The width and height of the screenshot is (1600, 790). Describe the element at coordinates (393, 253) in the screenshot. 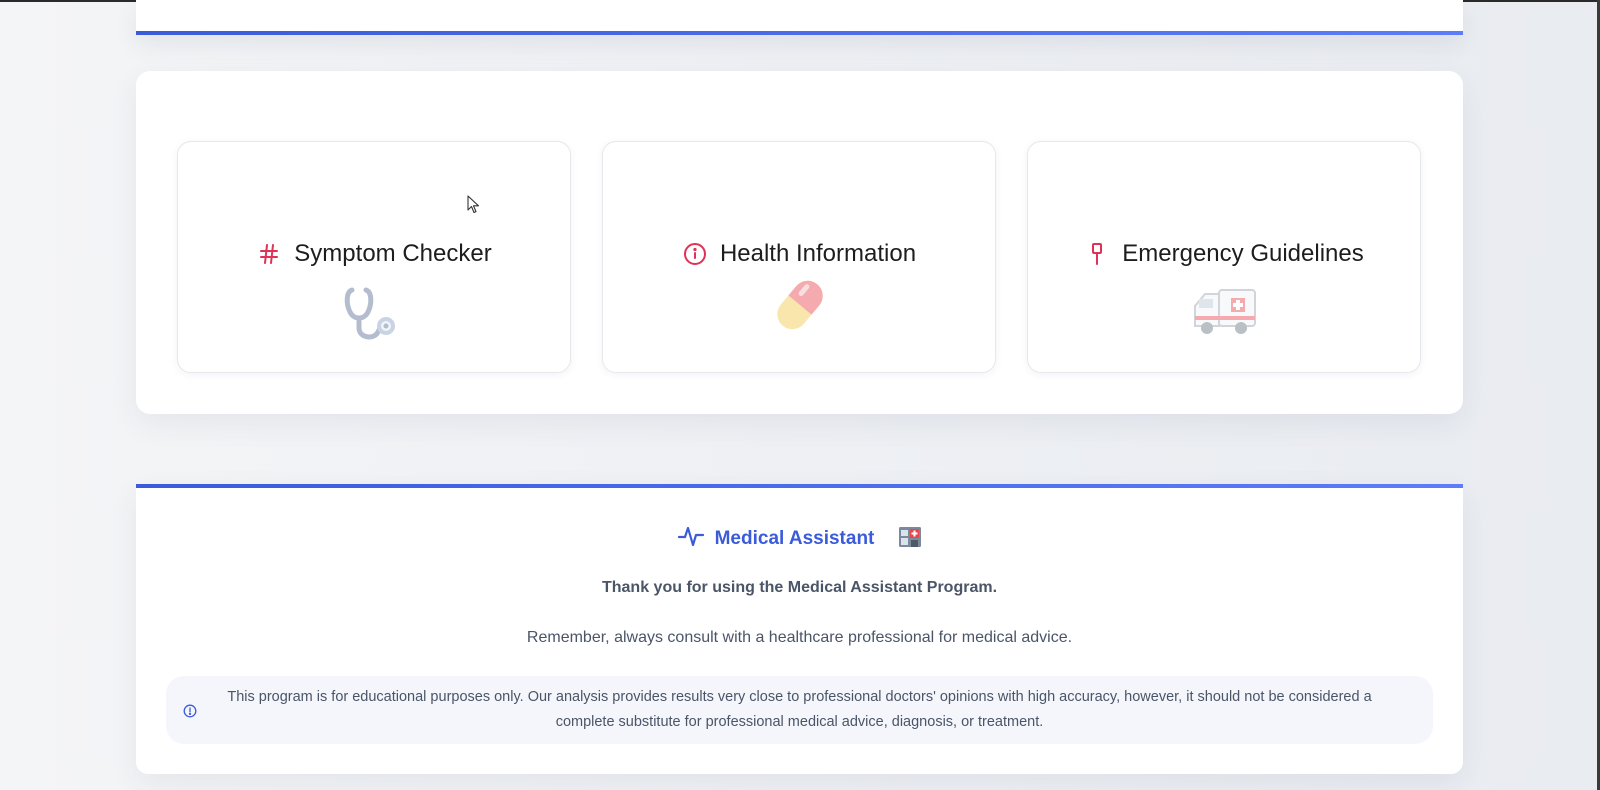

I see `card-title: Symptom Checker` at that location.